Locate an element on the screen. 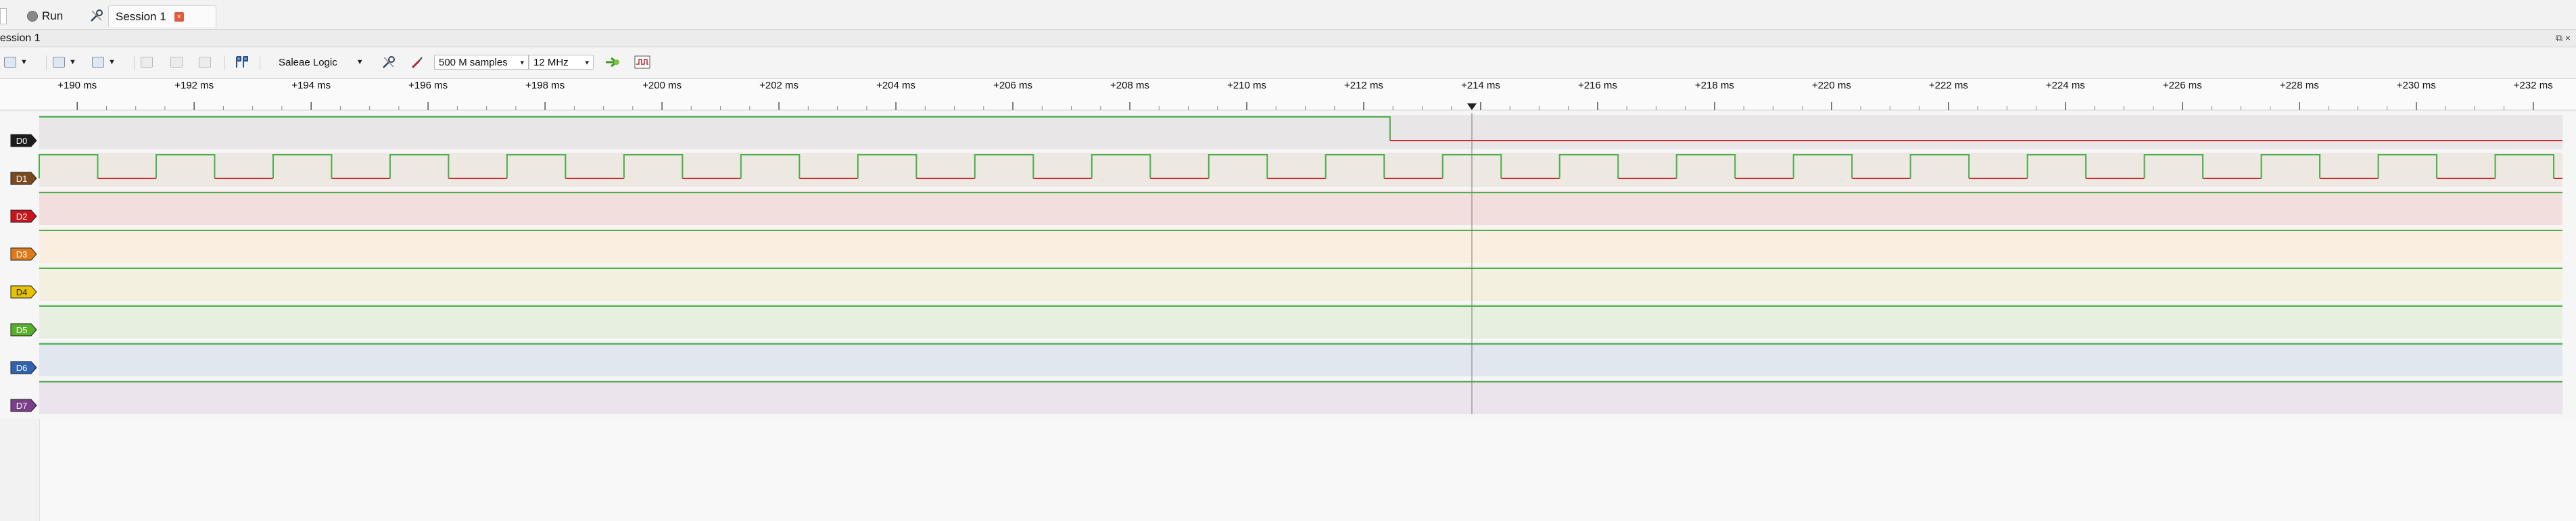 The image size is (2576, 521). save-icon is located at coordinates (59, 62).